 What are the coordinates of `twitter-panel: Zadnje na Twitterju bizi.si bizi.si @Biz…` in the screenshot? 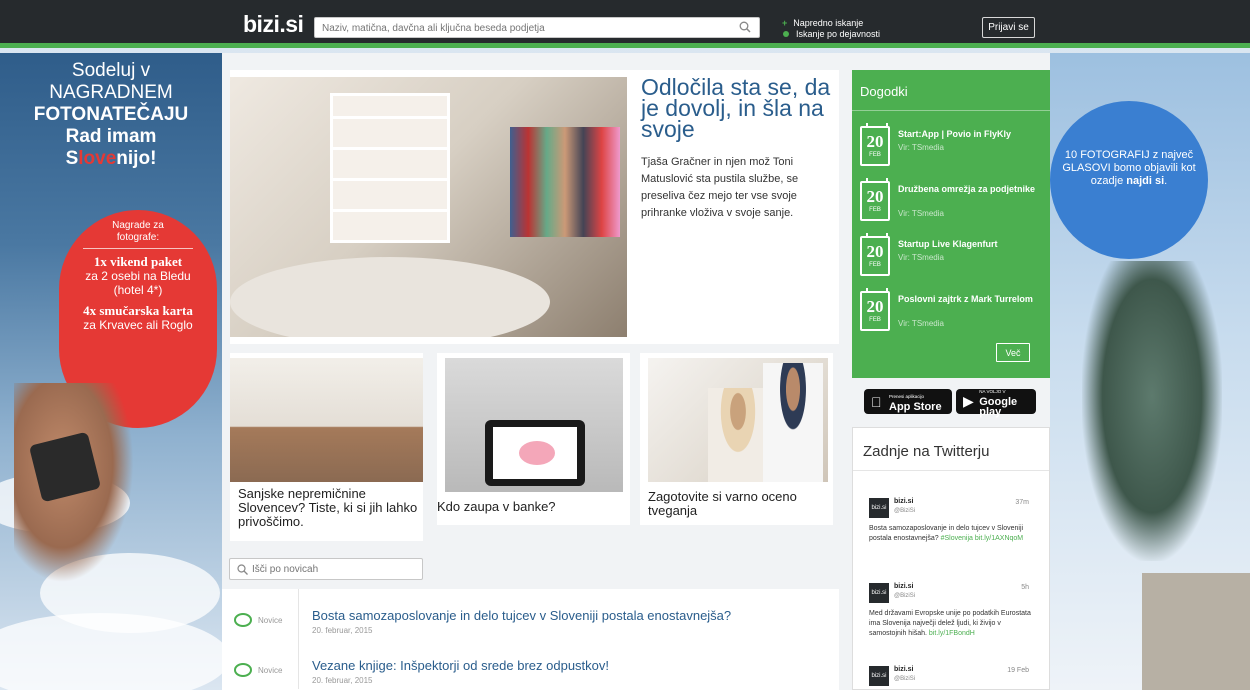 It's located at (951, 558).